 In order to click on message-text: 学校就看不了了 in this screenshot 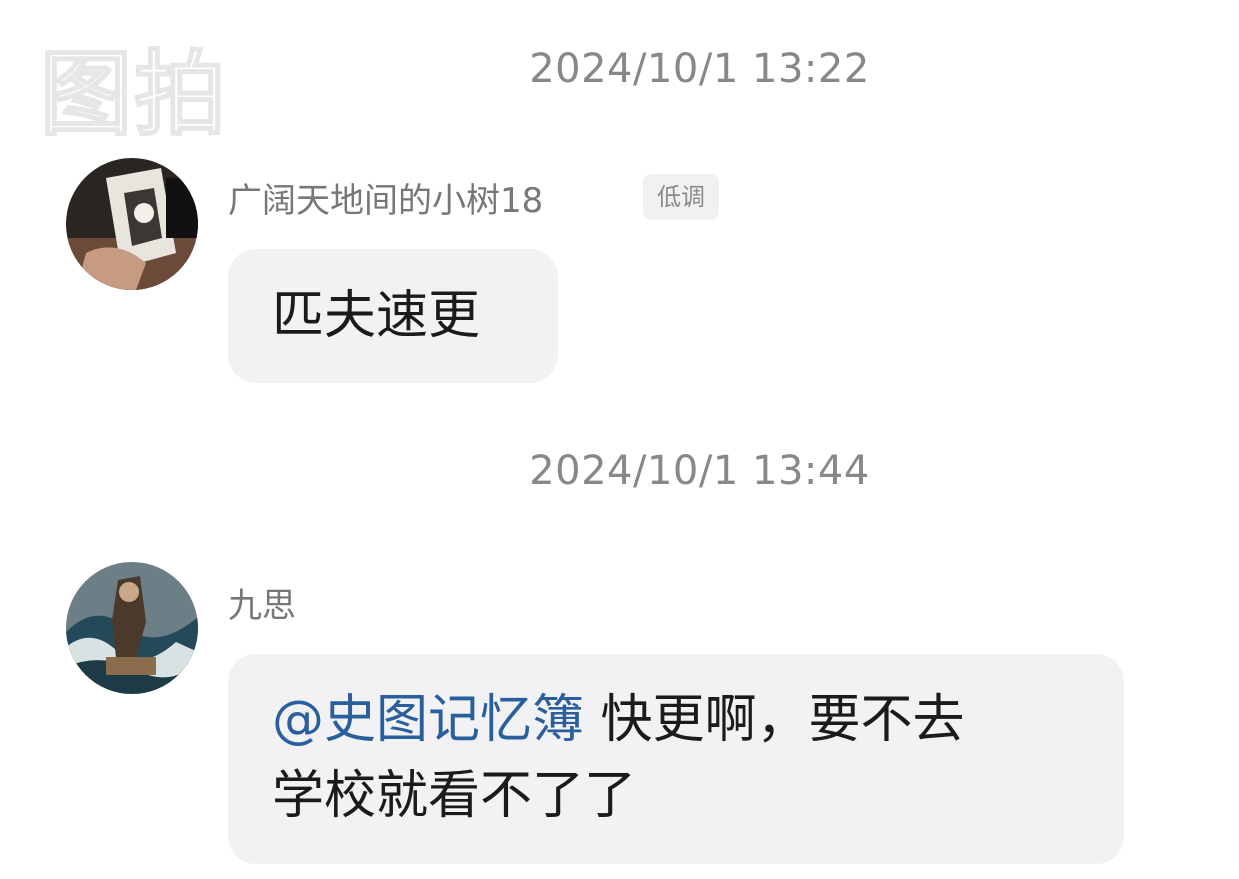, I will do `click(454, 796)`.